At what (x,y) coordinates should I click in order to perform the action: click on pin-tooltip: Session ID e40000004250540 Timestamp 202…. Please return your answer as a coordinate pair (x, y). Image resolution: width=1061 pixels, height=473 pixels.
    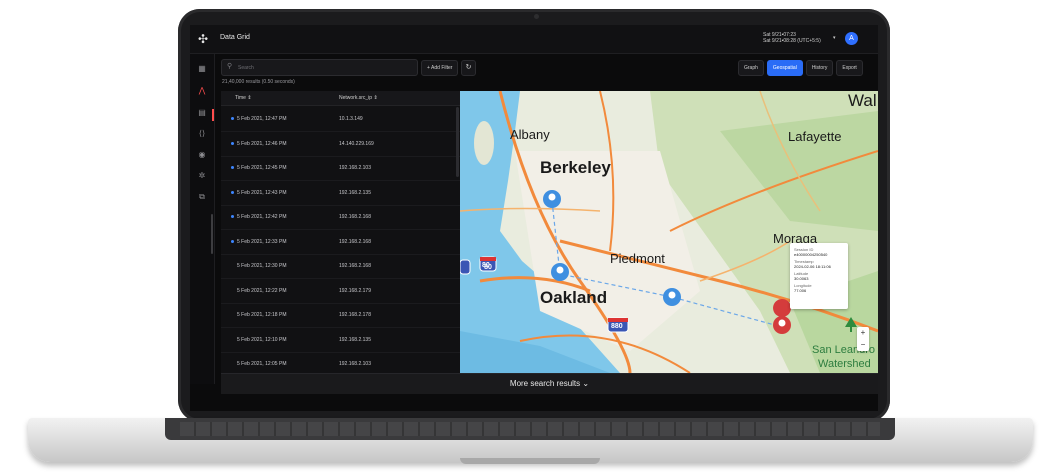
    Looking at the image, I should click on (819, 276).